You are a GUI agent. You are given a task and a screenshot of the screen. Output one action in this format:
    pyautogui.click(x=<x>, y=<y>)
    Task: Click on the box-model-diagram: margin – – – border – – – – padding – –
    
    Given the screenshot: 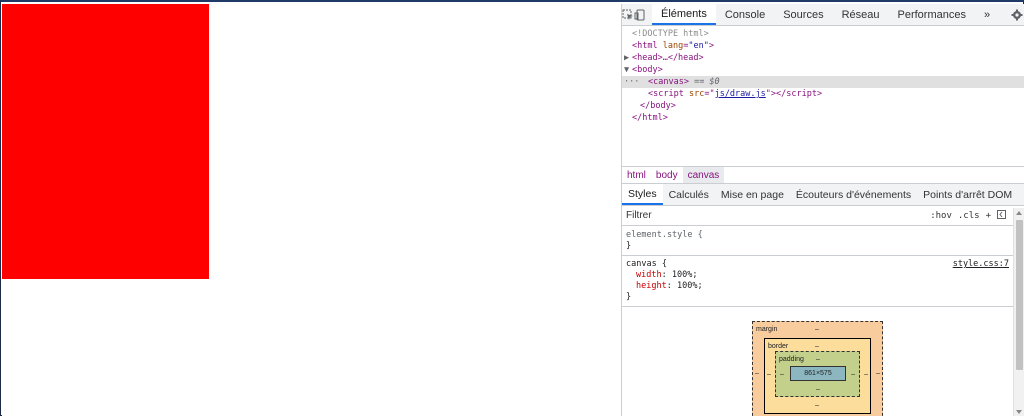 What is the action you would take?
    pyautogui.click(x=817, y=368)
    